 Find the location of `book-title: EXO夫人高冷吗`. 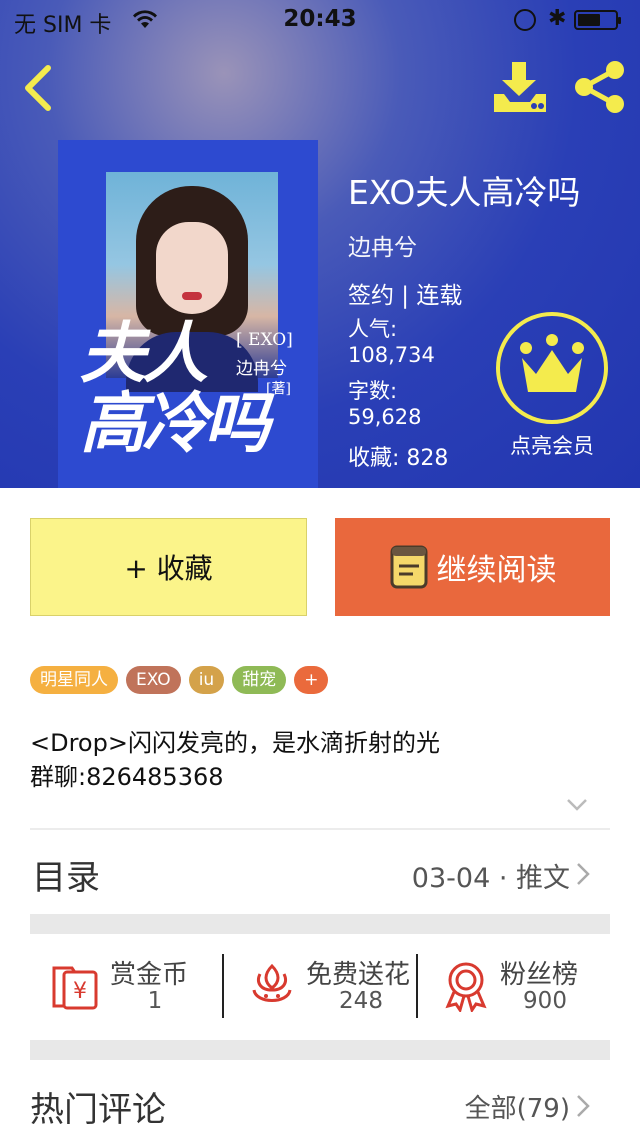

book-title: EXO夫人高冷吗 is located at coordinates (464, 192).